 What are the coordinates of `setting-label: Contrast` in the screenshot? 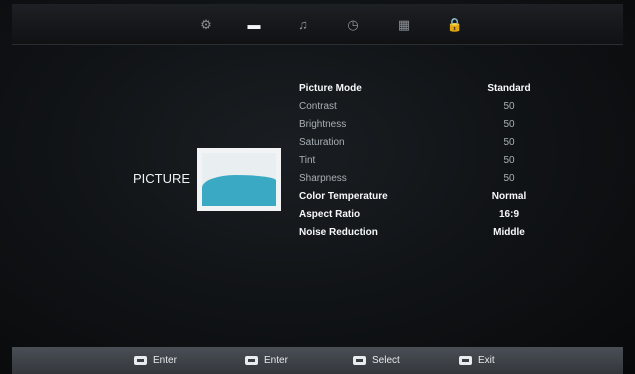 It's located at (318, 106).